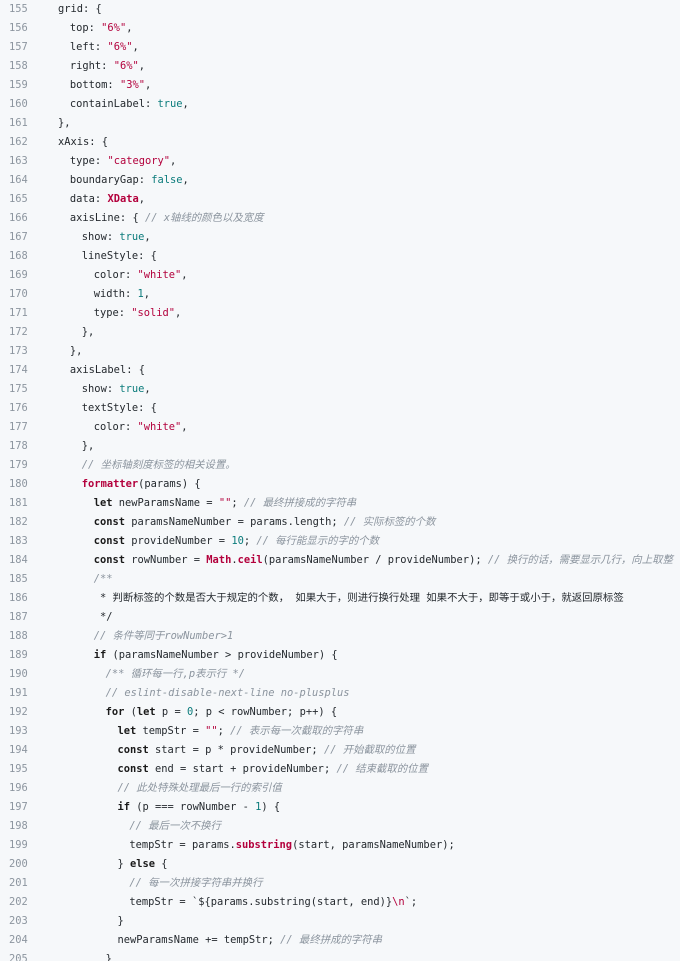 This screenshot has height=961, width=680. I want to click on code-token: top:, so click(85, 28).